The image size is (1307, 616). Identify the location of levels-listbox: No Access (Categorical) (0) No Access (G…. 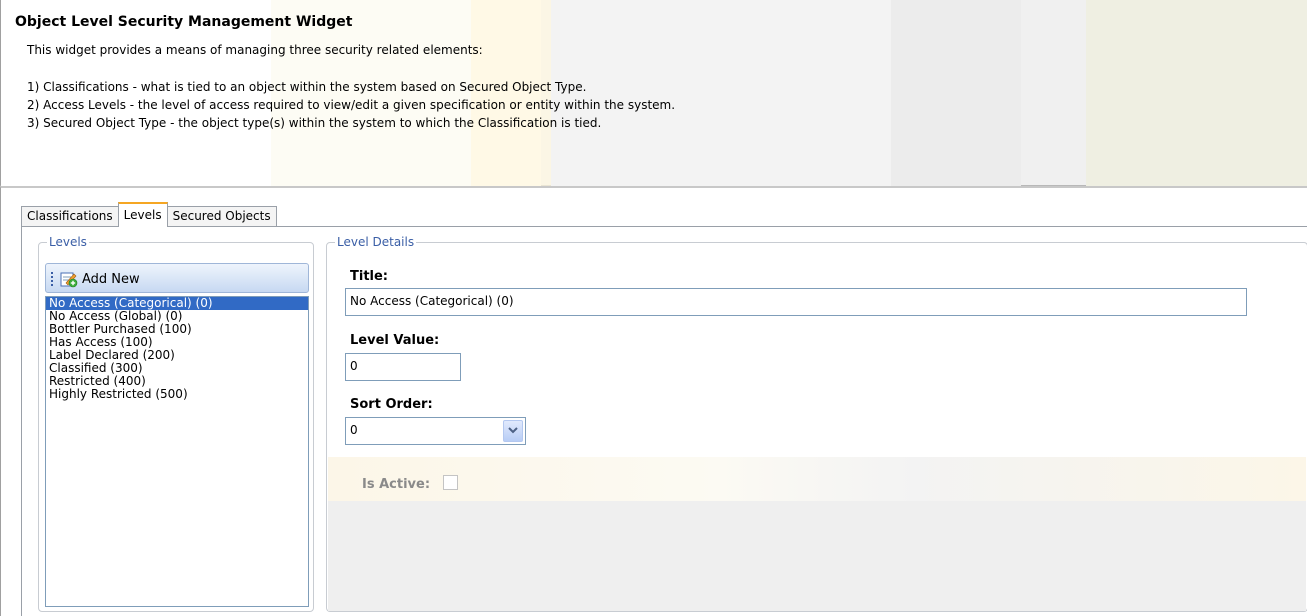
(177, 451).